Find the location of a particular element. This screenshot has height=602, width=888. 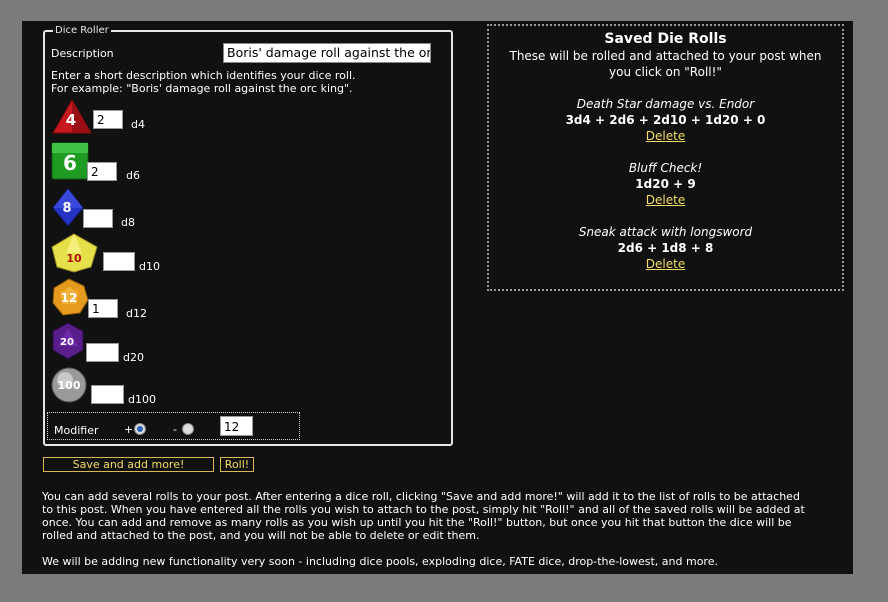

dice-roller-legend: Dice Roller is located at coordinates (82, 30).